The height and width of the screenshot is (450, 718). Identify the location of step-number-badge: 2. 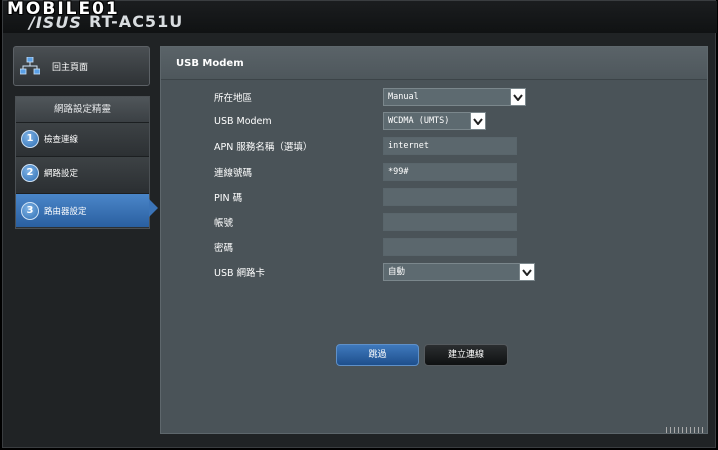
(30, 173).